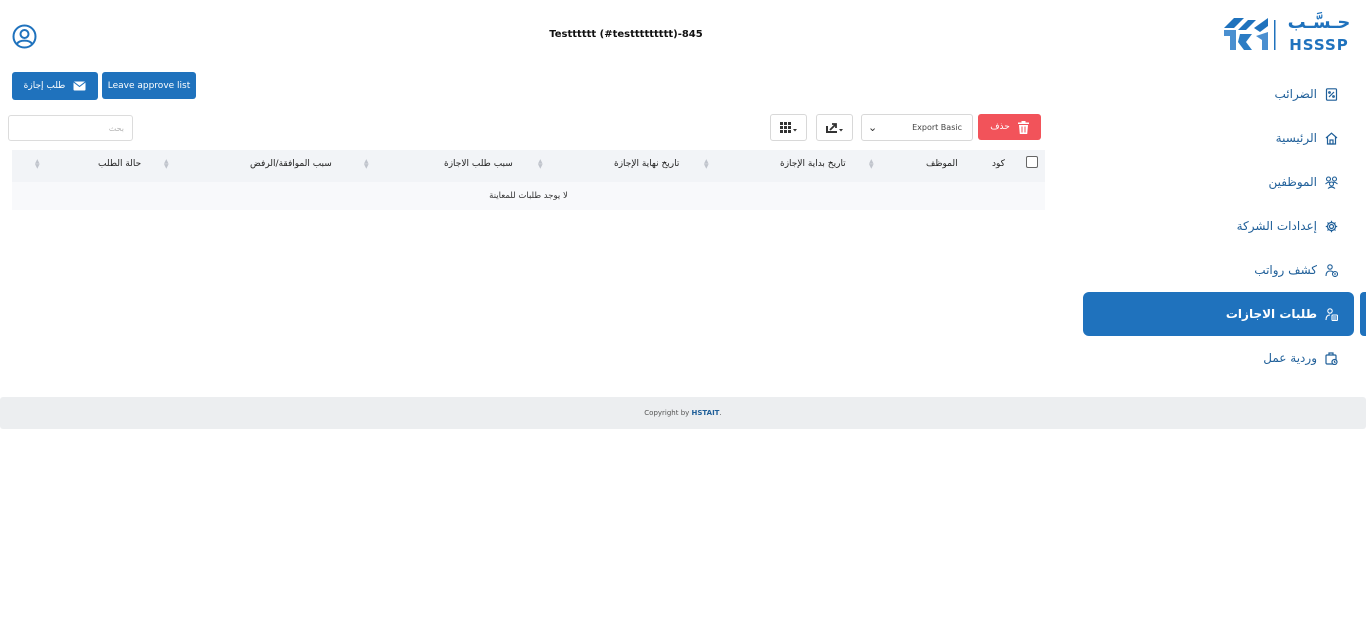  Describe the element at coordinates (1331, 94) in the screenshot. I see `receipt-icon` at that location.